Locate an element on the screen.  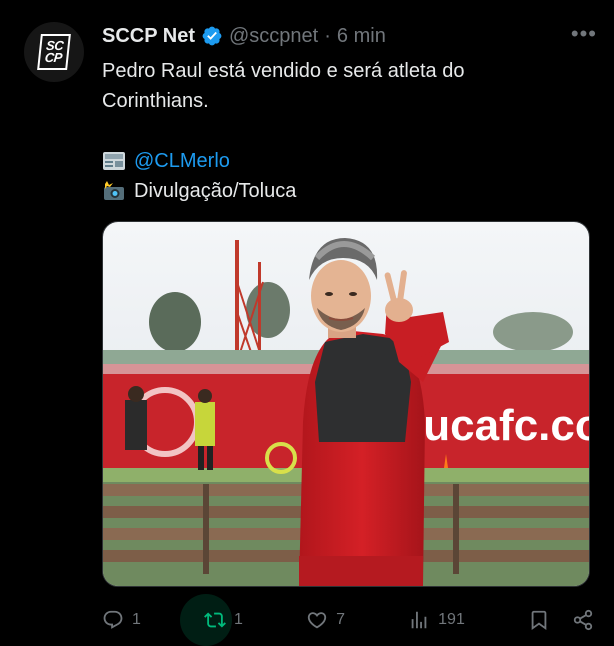
views-icon is located at coordinates (419, 620).